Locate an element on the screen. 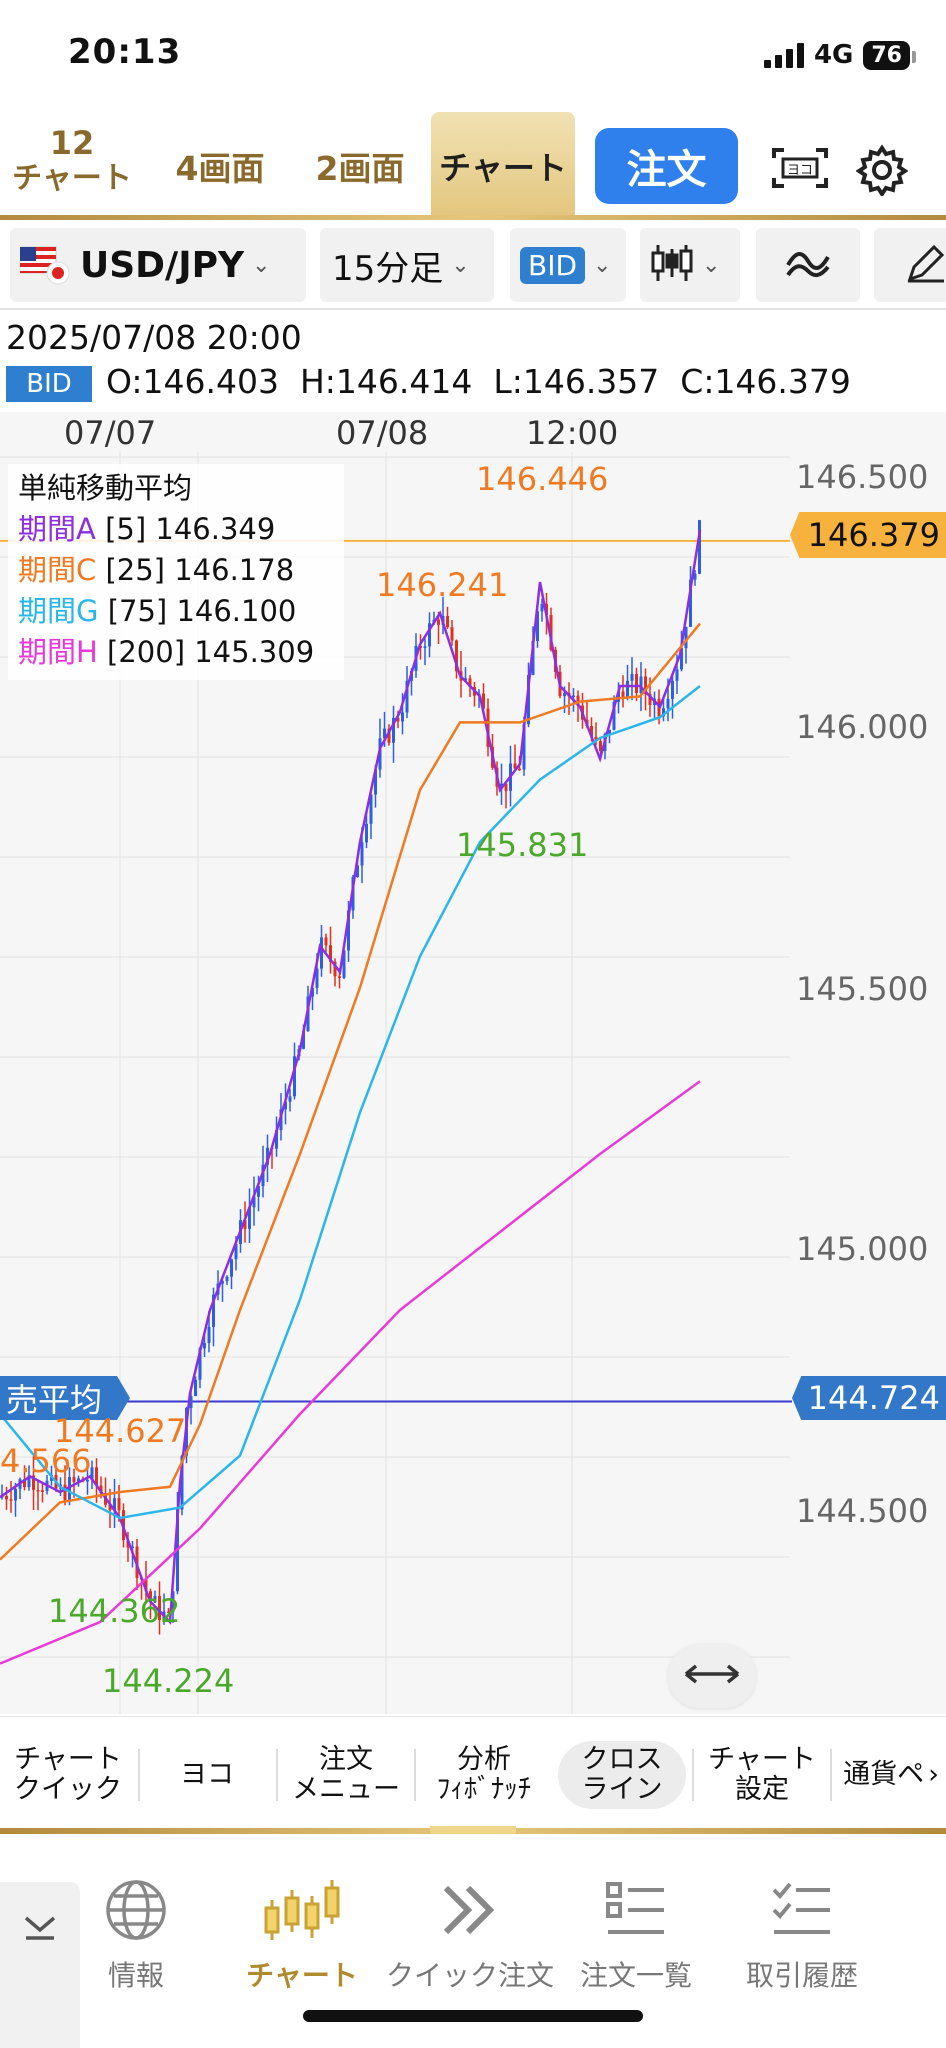 The width and height of the screenshot is (946, 2048). horizontal-scroll-handle is located at coordinates (712, 1676).